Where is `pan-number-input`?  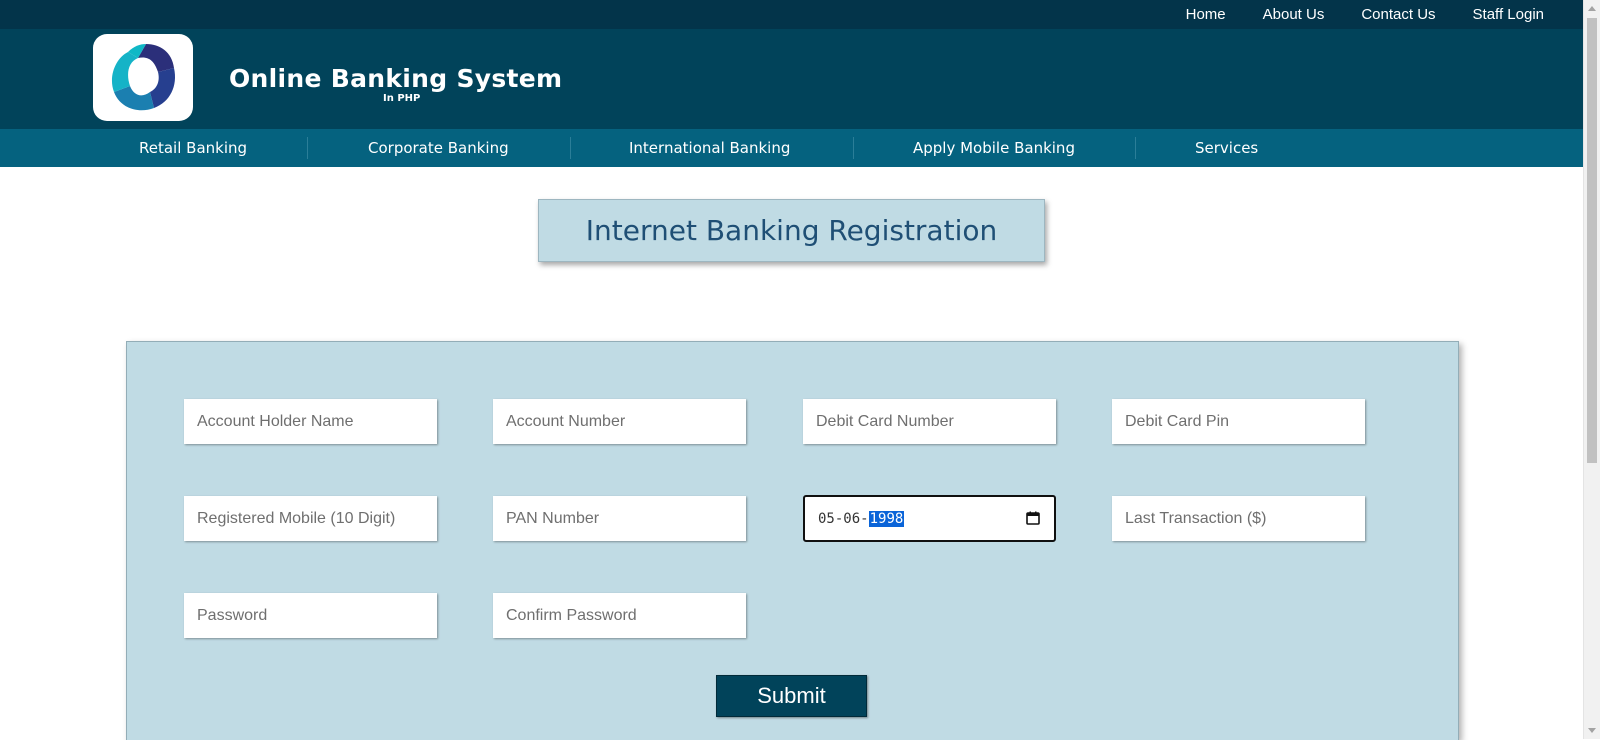
pan-number-input is located at coordinates (619, 518).